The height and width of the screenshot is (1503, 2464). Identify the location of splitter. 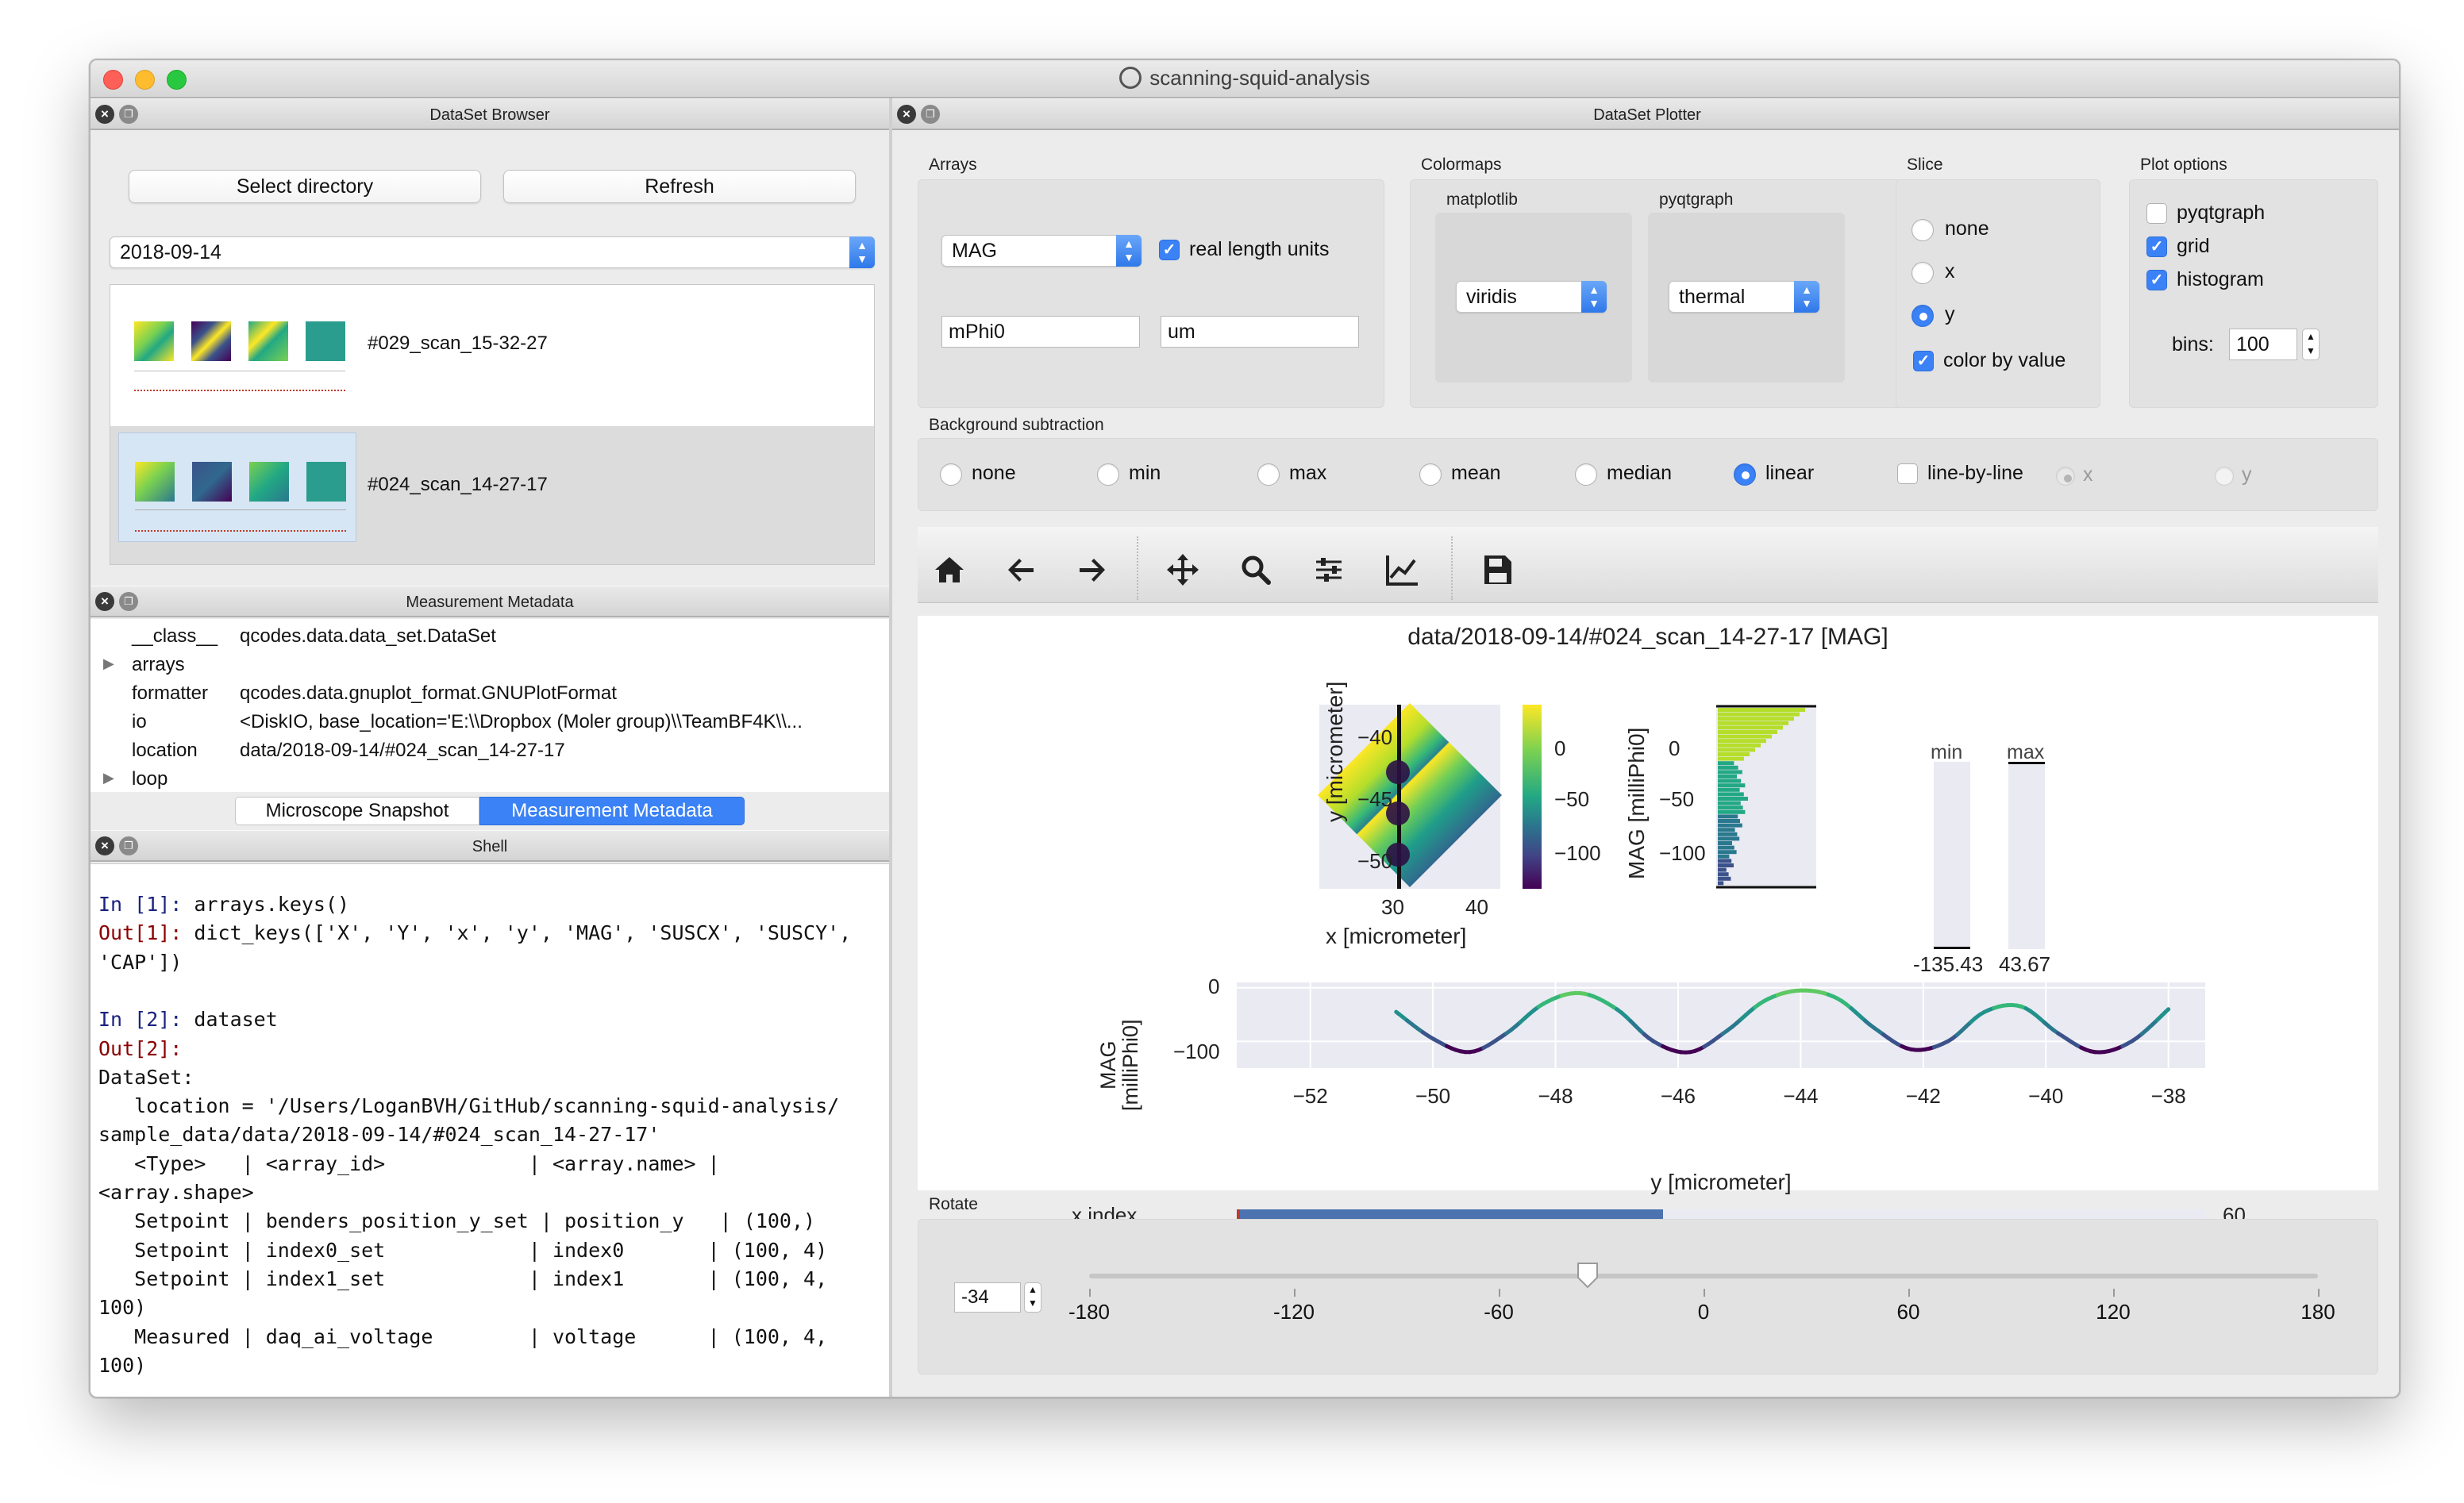
(890, 747).